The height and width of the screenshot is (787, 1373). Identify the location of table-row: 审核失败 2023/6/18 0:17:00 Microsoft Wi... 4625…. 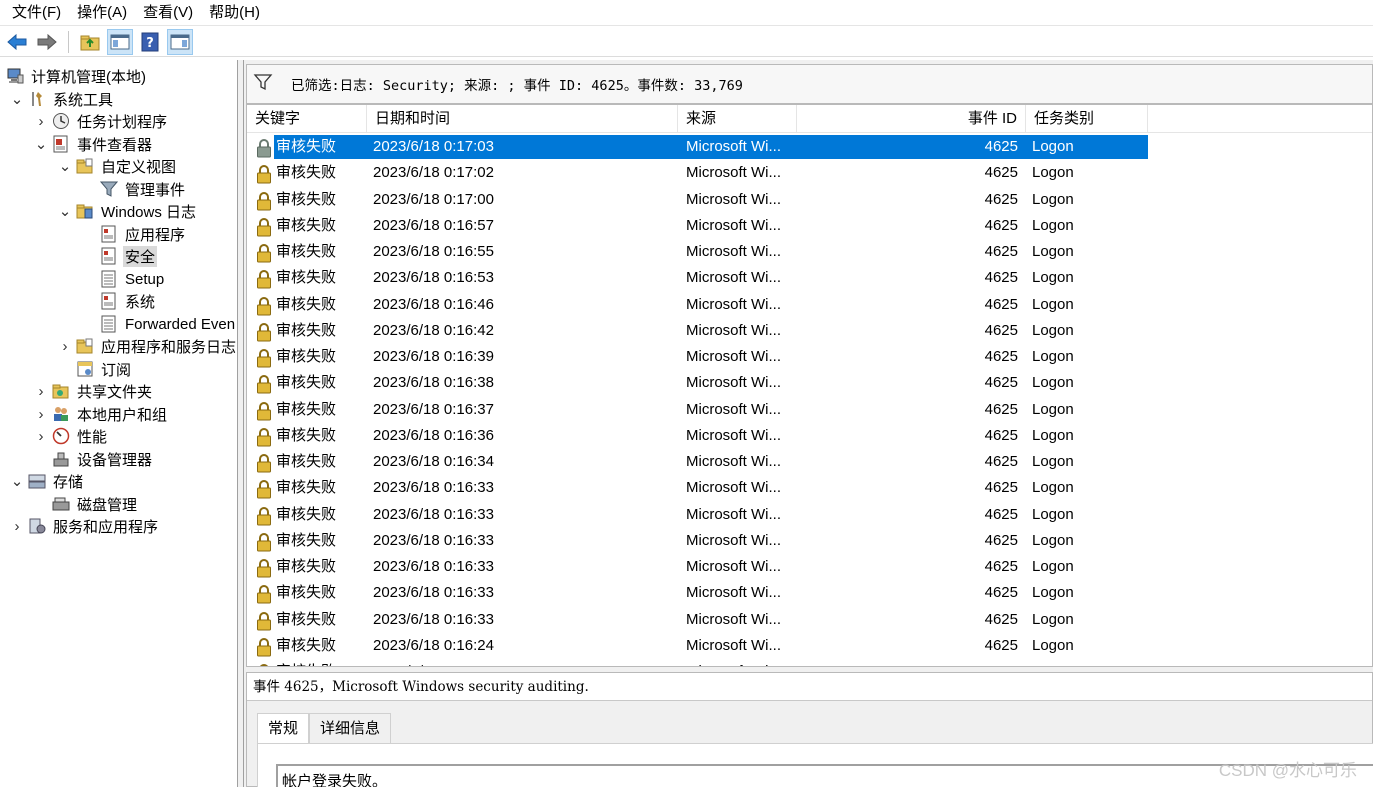
(697, 201).